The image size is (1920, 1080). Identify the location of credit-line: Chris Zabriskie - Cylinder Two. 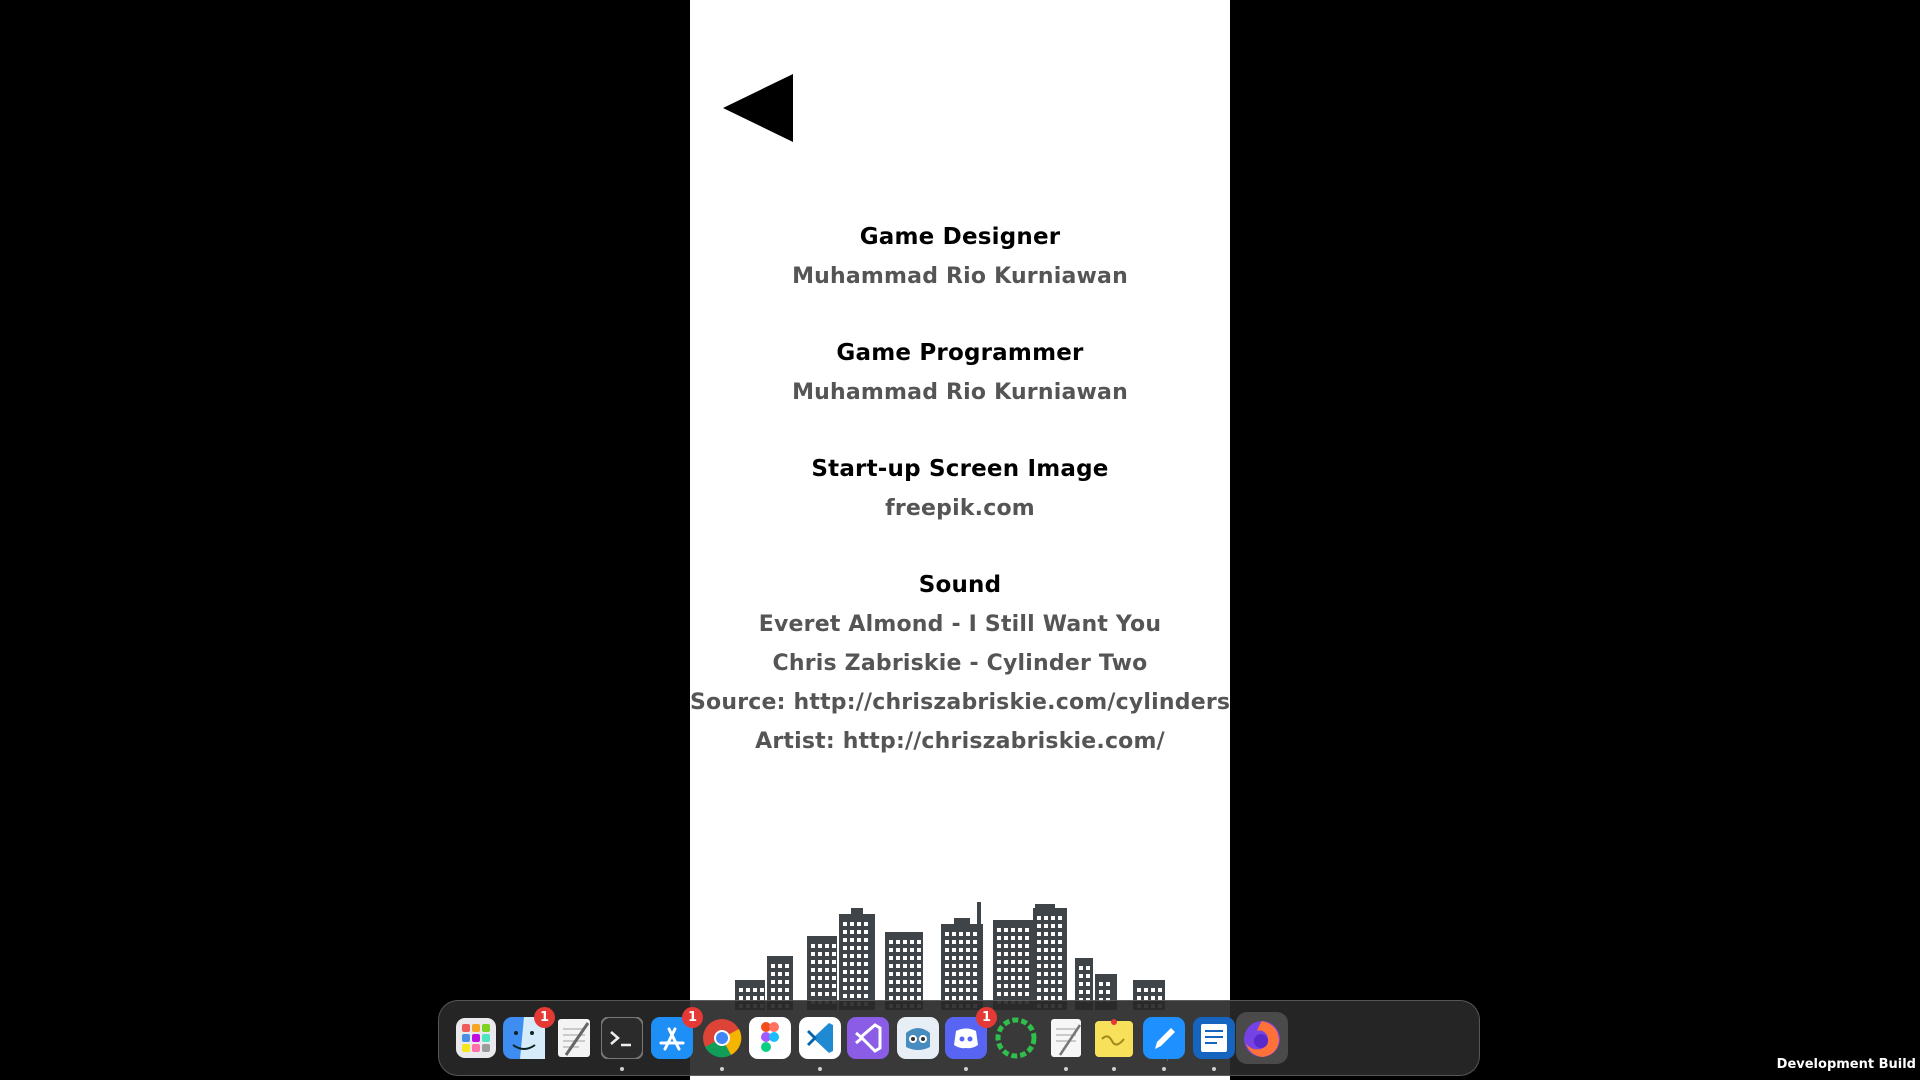
(960, 663).